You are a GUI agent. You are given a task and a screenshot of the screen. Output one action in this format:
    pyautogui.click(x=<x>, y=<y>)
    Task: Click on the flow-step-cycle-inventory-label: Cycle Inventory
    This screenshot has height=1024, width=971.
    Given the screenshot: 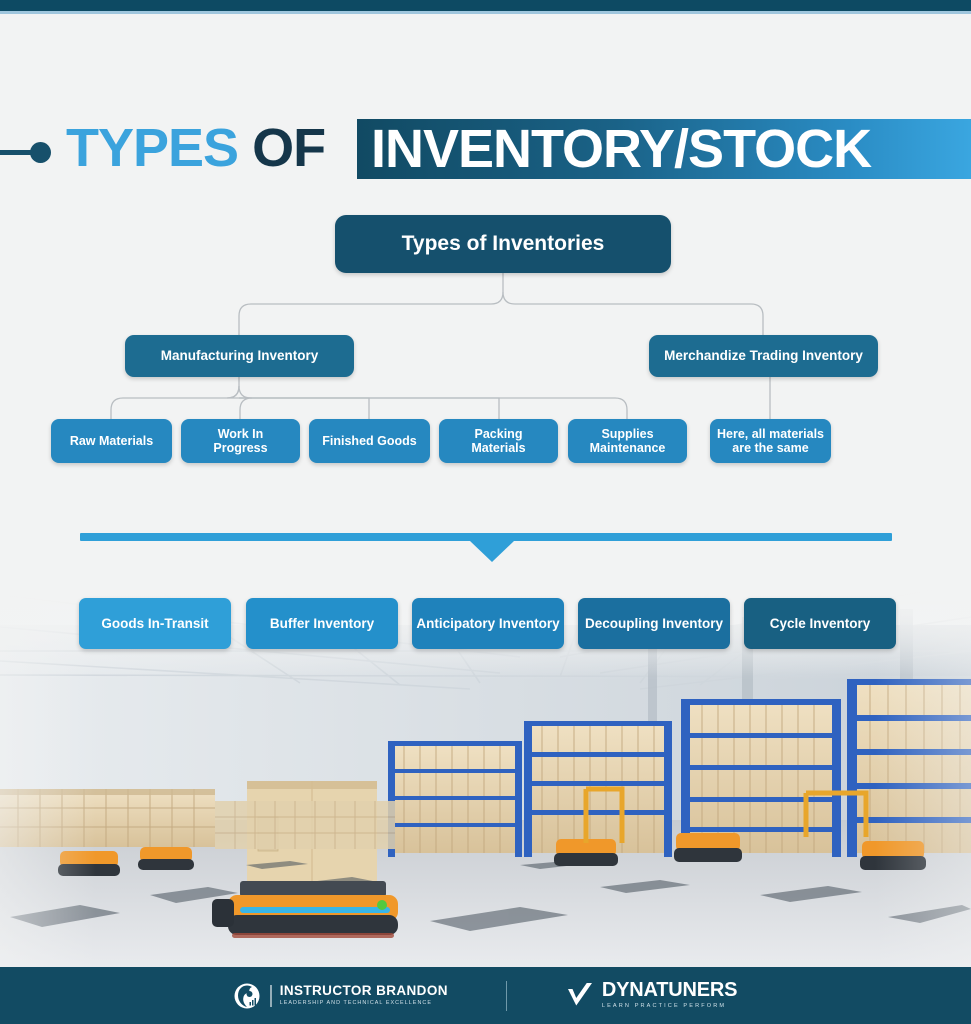 What is the action you would take?
    pyautogui.click(x=820, y=623)
    